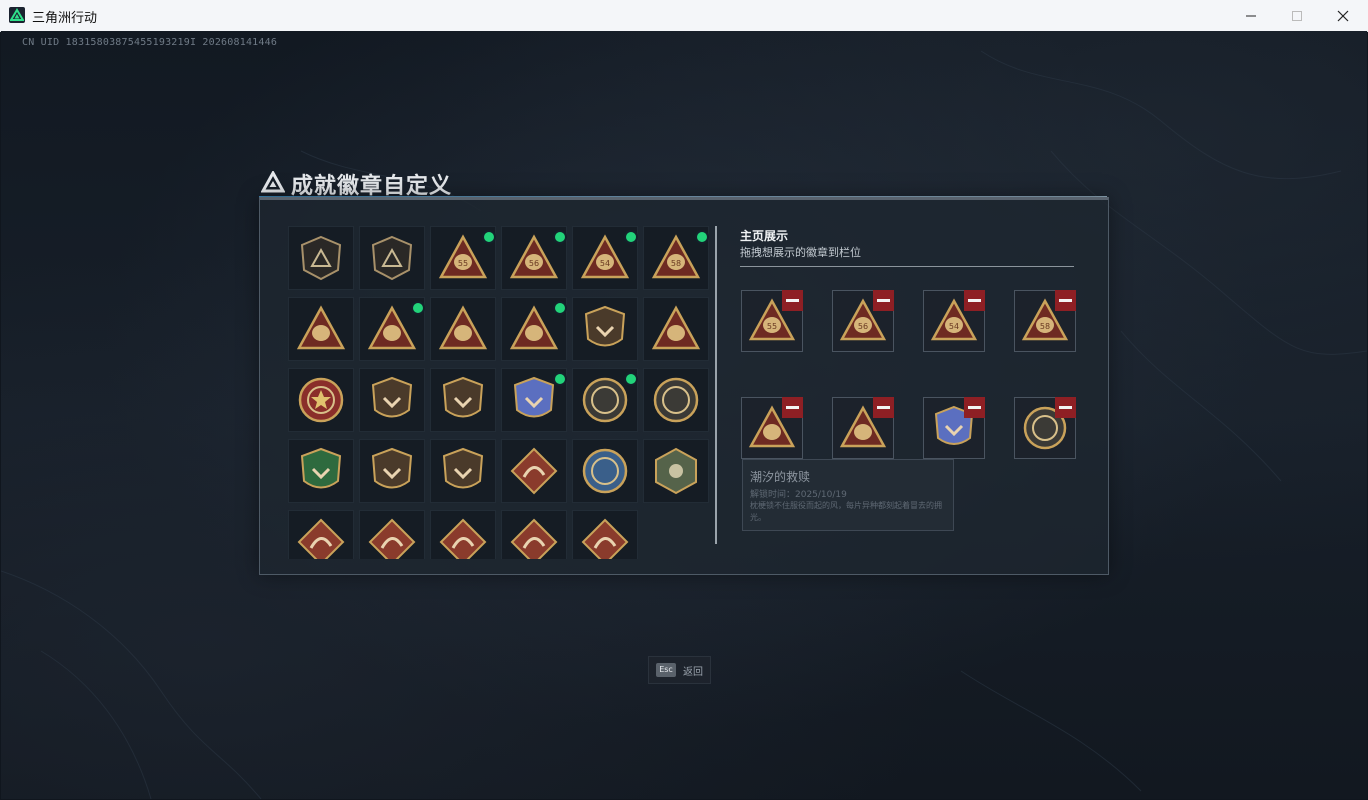  Describe the element at coordinates (605, 538) in the screenshot. I see `blade-diamond-icon` at that location.